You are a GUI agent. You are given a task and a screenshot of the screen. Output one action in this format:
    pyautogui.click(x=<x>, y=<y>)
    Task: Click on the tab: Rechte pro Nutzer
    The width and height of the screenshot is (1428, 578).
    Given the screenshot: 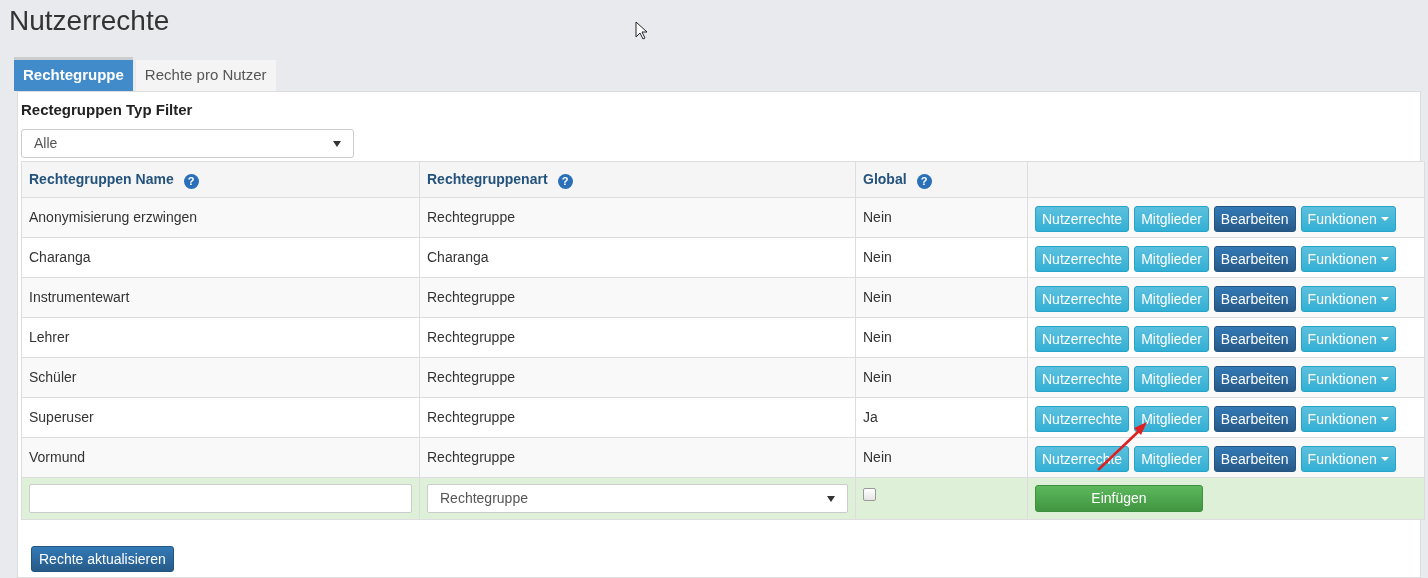 What is the action you would take?
    pyautogui.click(x=205, y=75)
    